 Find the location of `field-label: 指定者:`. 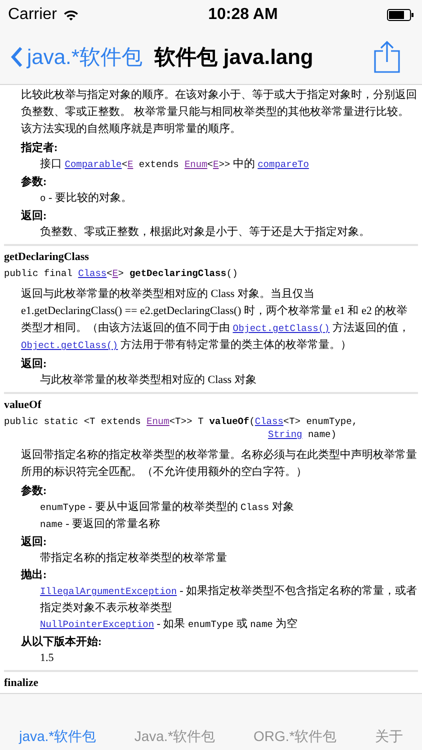

field-label: 指定者: is located at coordinates (40, 148).